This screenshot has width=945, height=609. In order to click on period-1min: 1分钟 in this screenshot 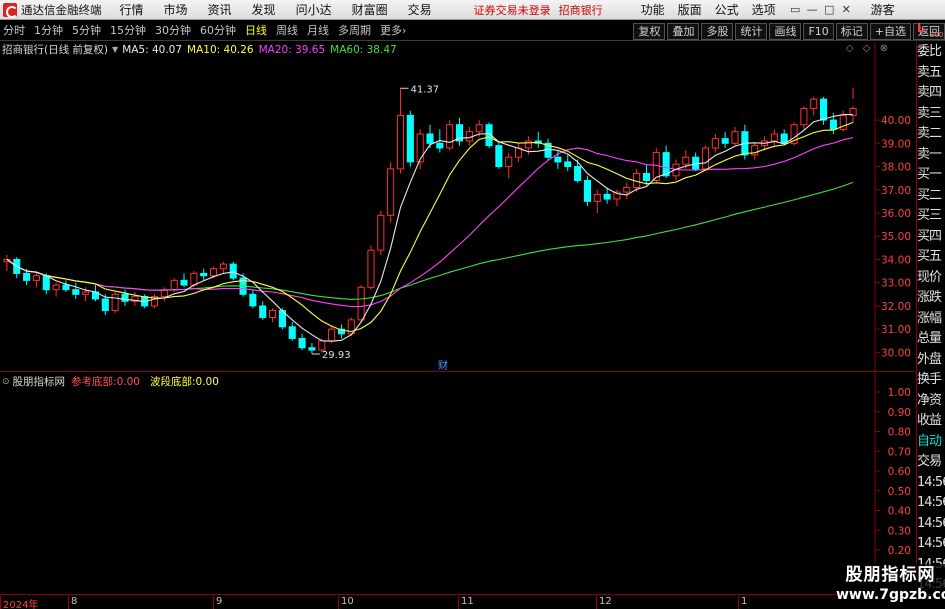, I will do `click(48, 31)`.